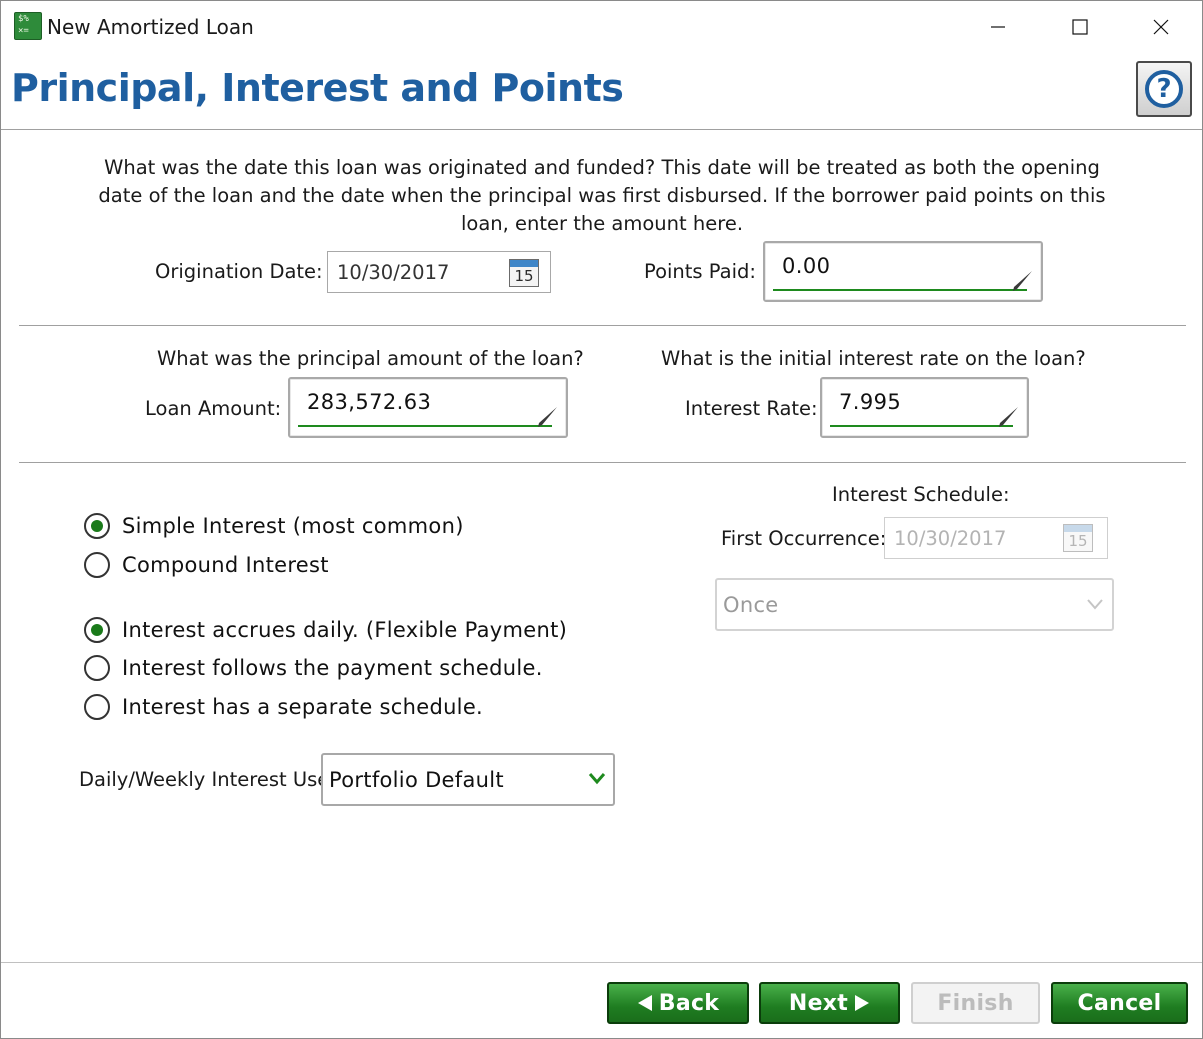 The image size is (1203, 1039). What do you see at coordinates (150, 27) in the screenshot?
I see `window-title: New Amortized Loan` at bounding box center [150, 27].